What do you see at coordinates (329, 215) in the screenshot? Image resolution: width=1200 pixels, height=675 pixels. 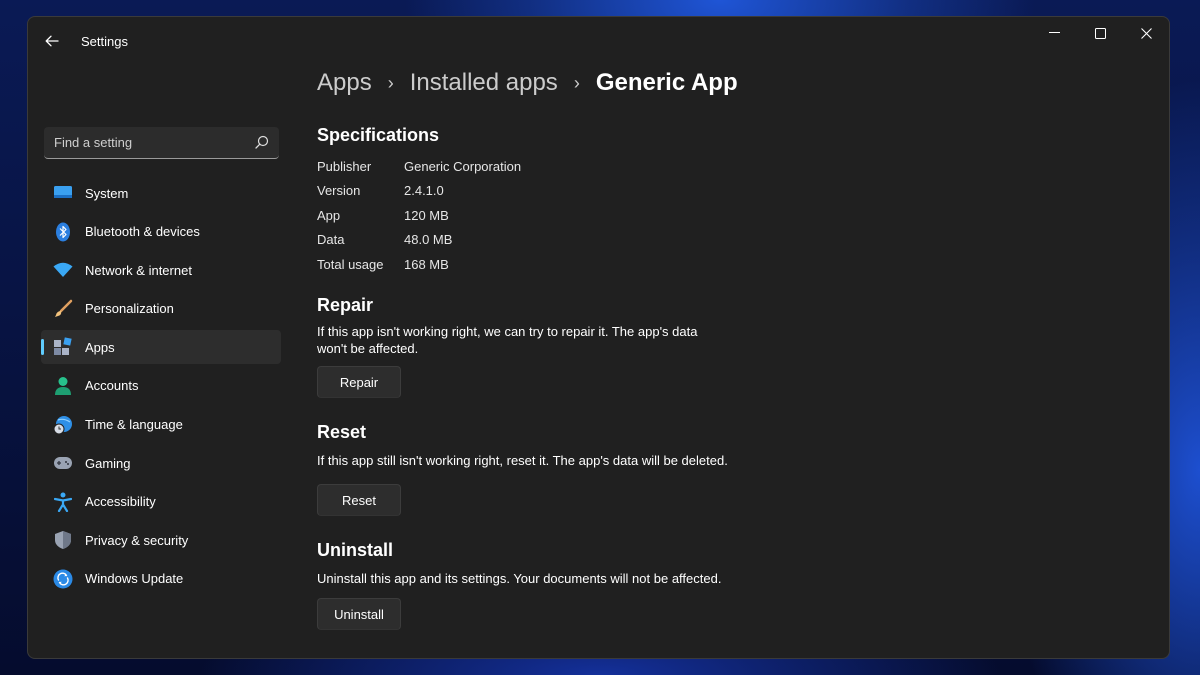 I see `spec-key: App` at bounding box center [329, 215].